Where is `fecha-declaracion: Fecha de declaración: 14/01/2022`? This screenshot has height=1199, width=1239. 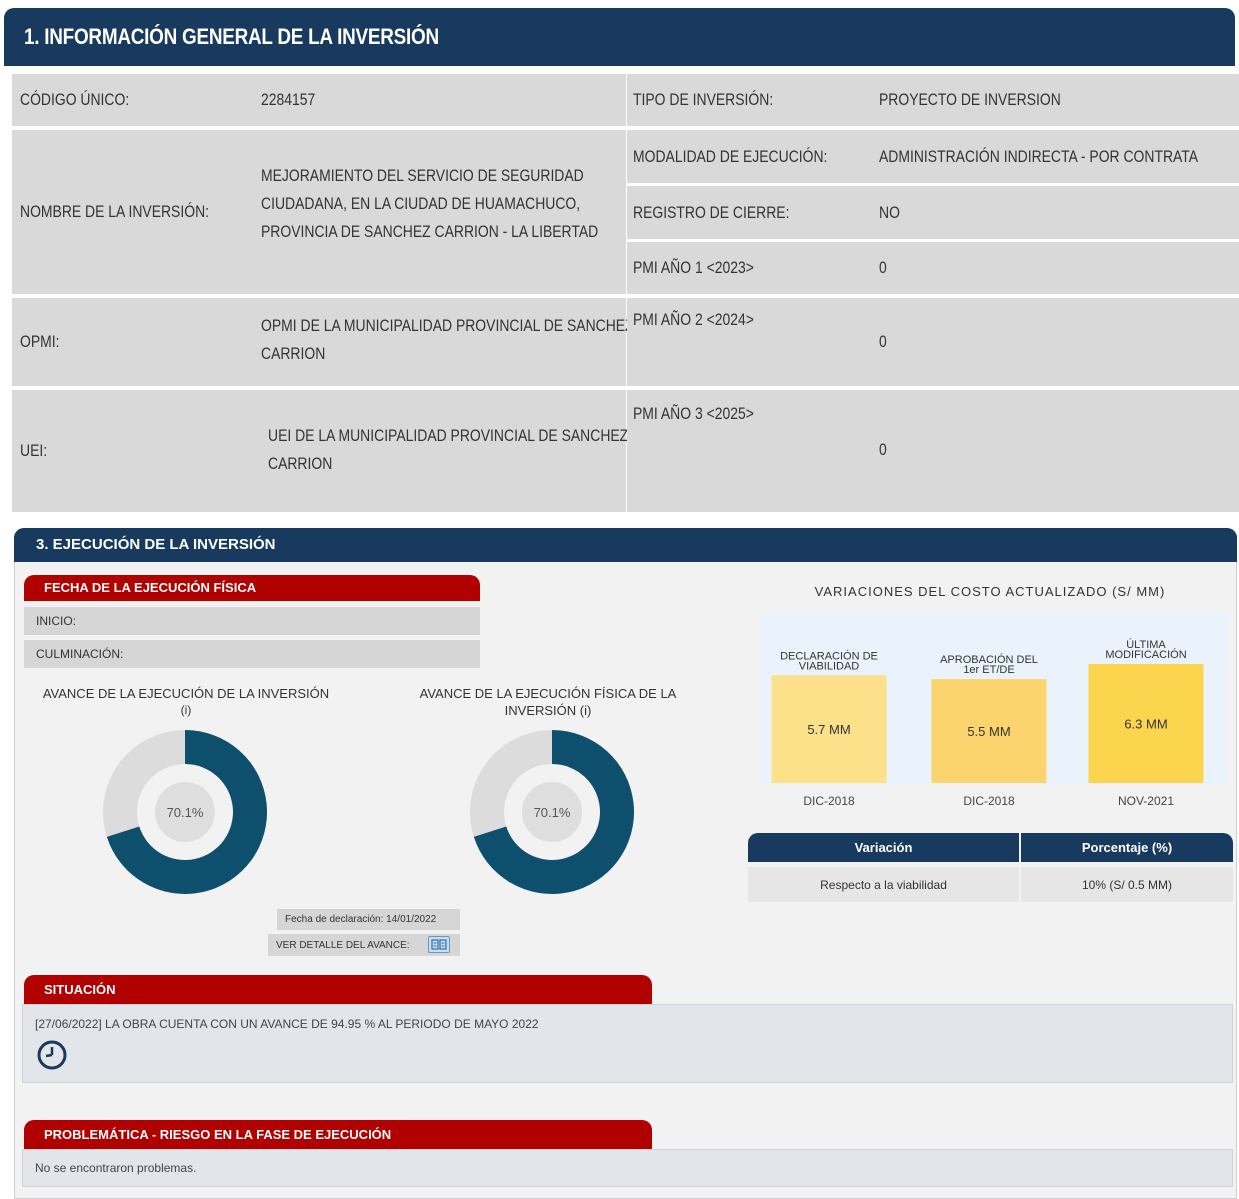 fecha-declaracion: Fecha de declaración: 14/01/2022 is located at coordinates (368, 919).